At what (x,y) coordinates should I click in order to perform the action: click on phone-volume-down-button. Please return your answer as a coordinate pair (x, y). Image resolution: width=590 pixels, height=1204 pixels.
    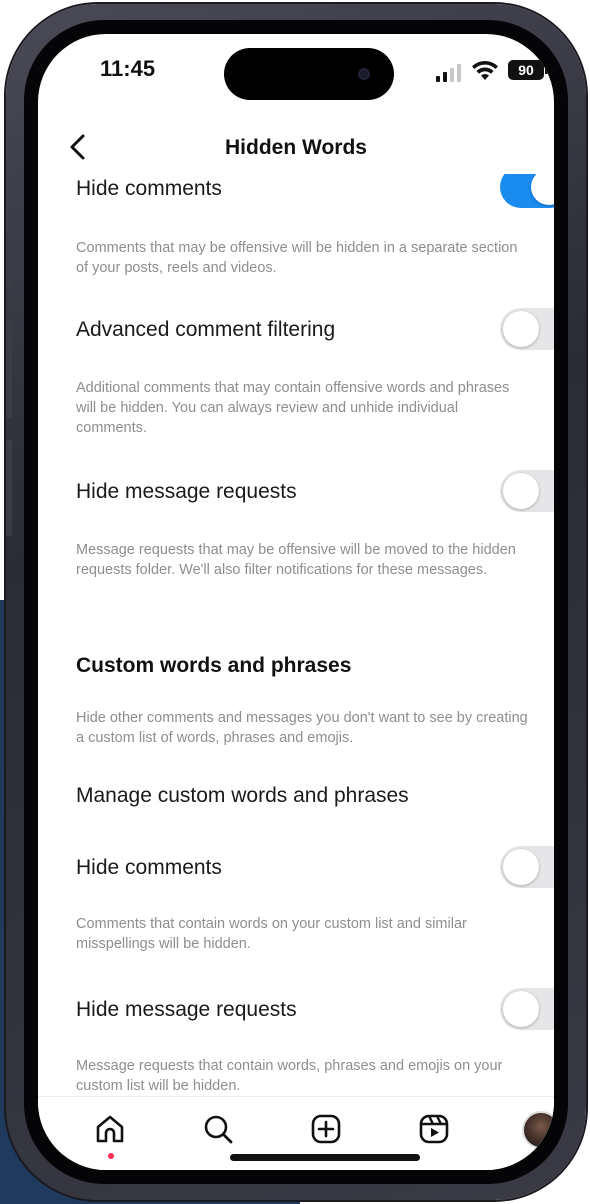
    Looking at the image, I should click on (9, 488).